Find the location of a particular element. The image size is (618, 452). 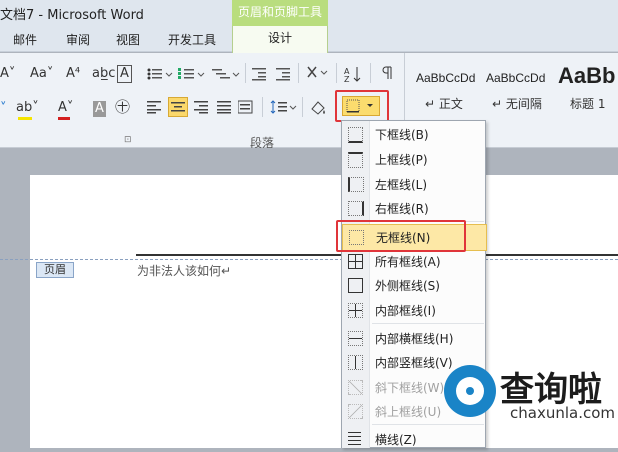

paragraph-dialog-launcher-icon: ⊡ is located at coordinates (128, 140).